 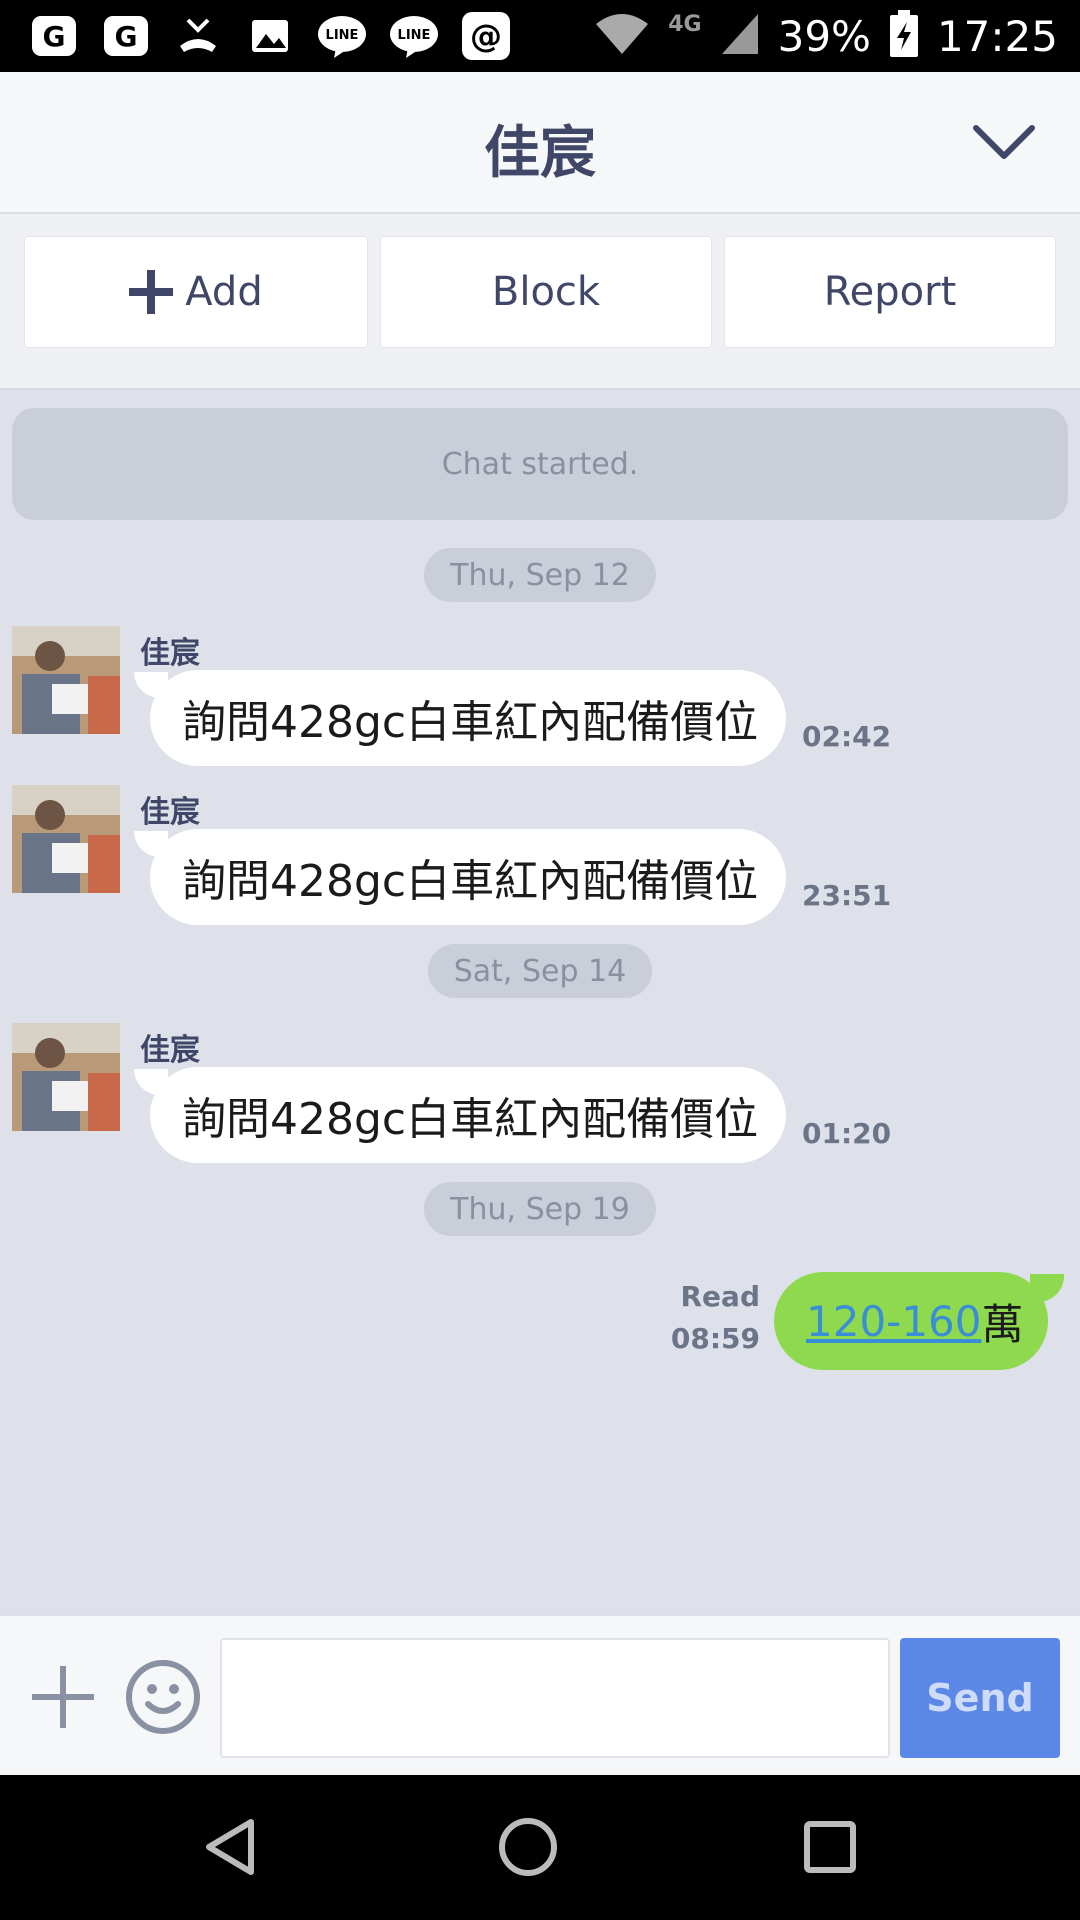 What do you see at coordinates (198, 36) in the screenshot?
I see `missed-call-icon` at bounding box center [198, 36].